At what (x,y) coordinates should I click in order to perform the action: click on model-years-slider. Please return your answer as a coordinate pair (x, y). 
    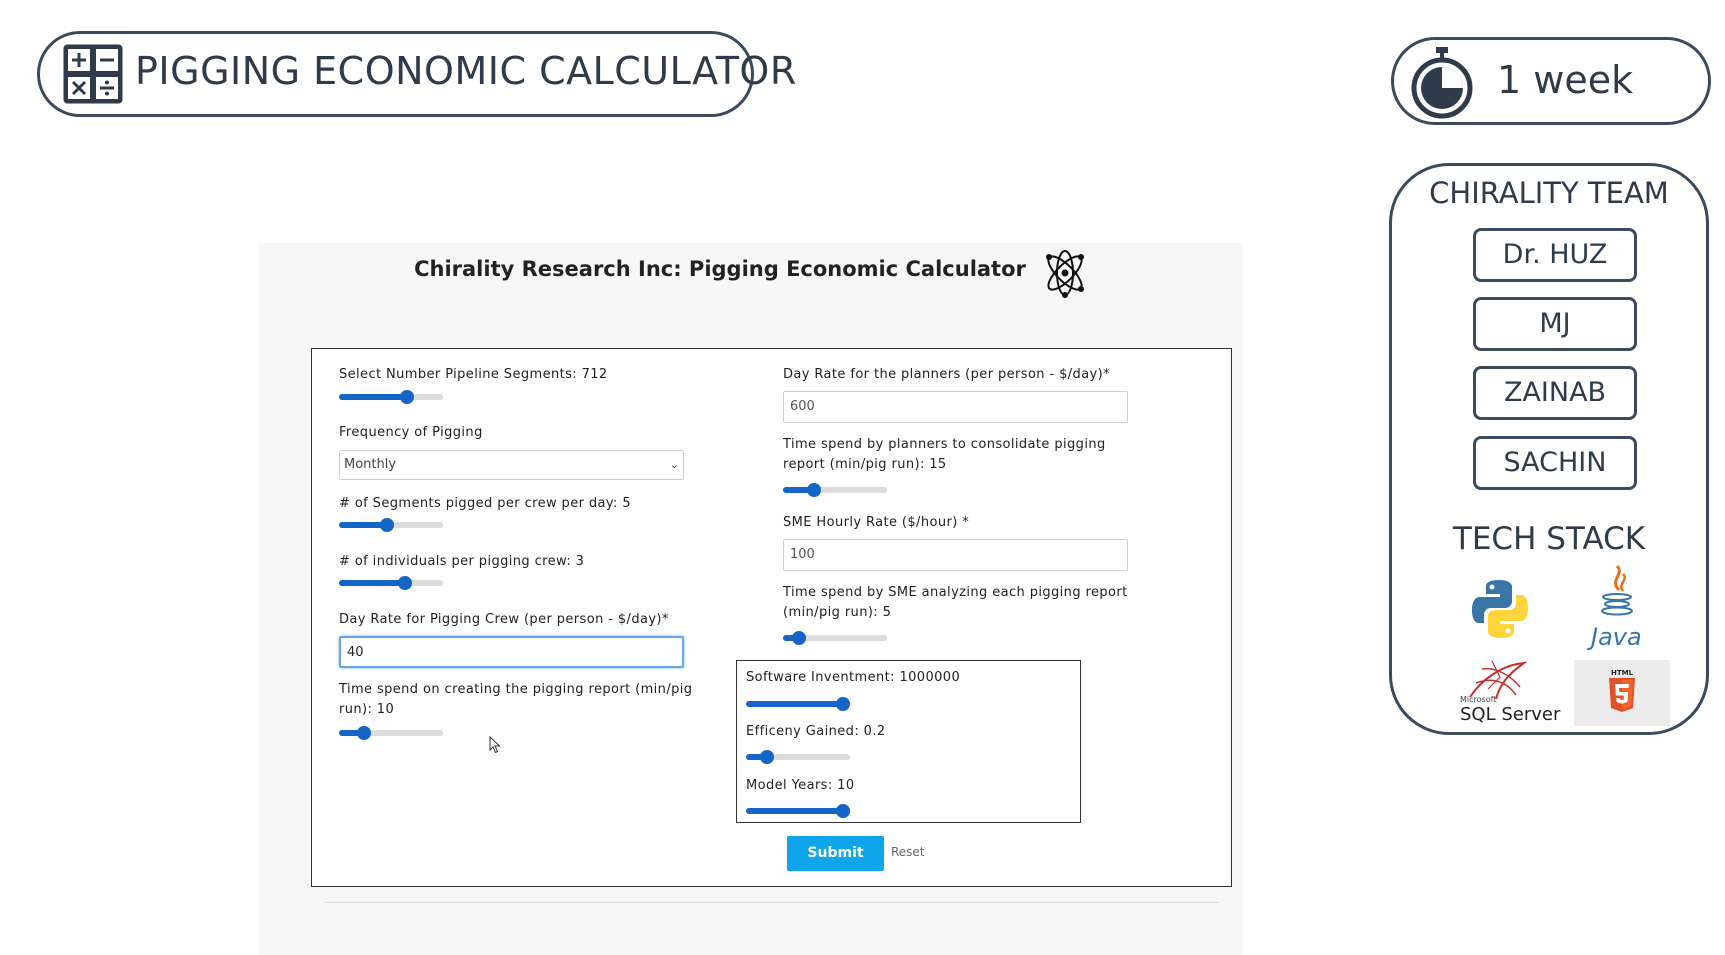
    Looking at the image, I should click on (798, 811).